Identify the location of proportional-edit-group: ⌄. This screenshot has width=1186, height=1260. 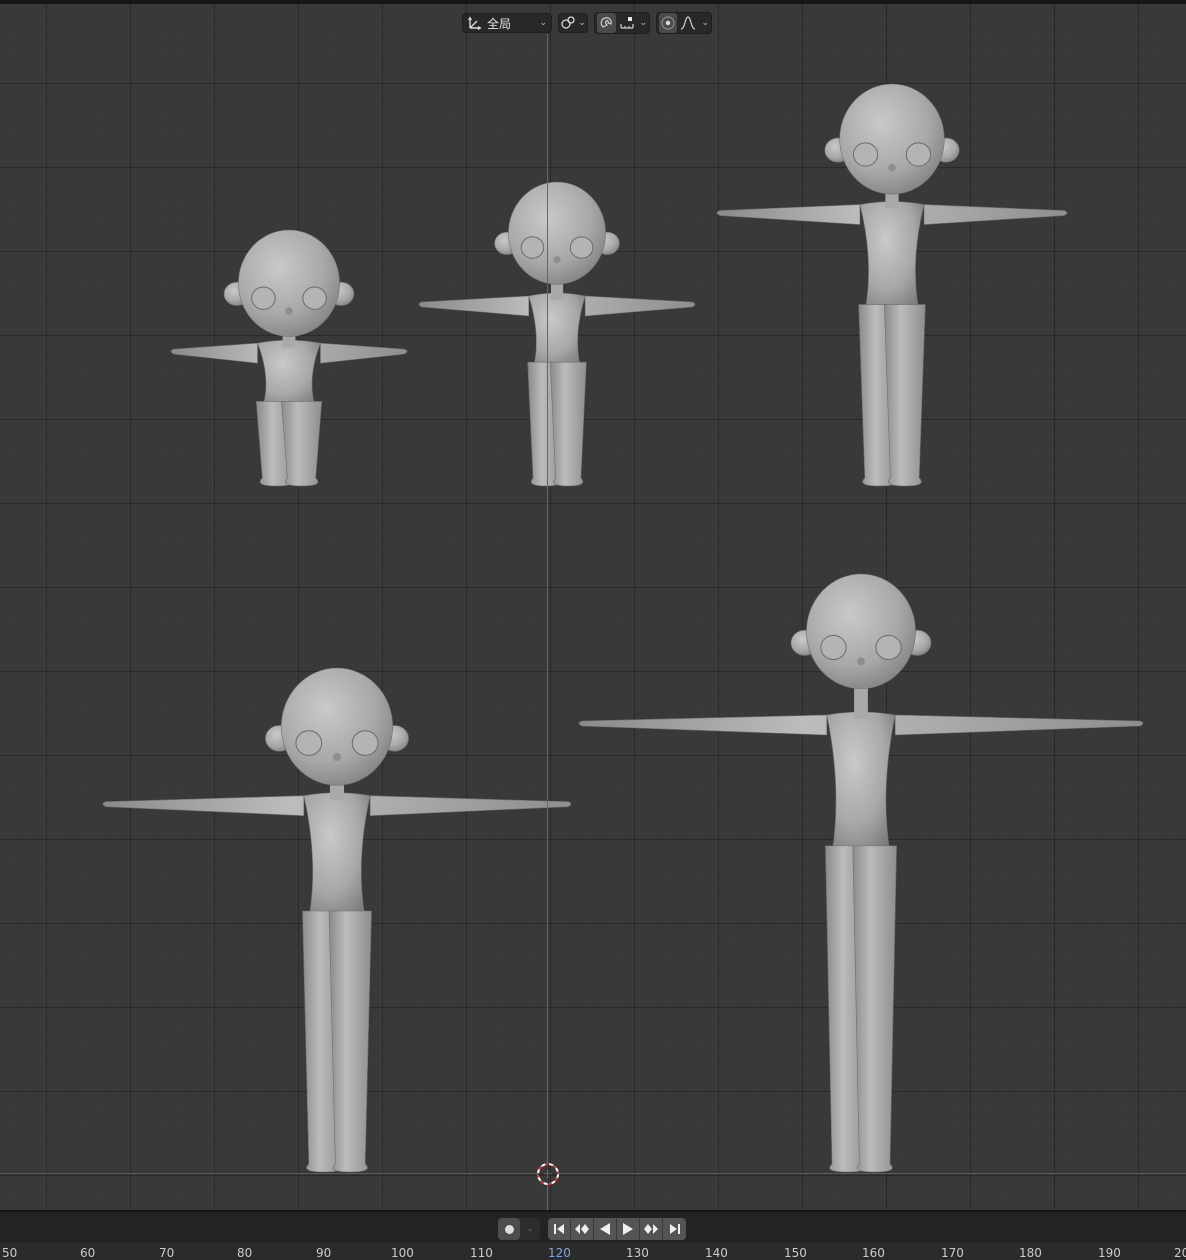
(684, 23).